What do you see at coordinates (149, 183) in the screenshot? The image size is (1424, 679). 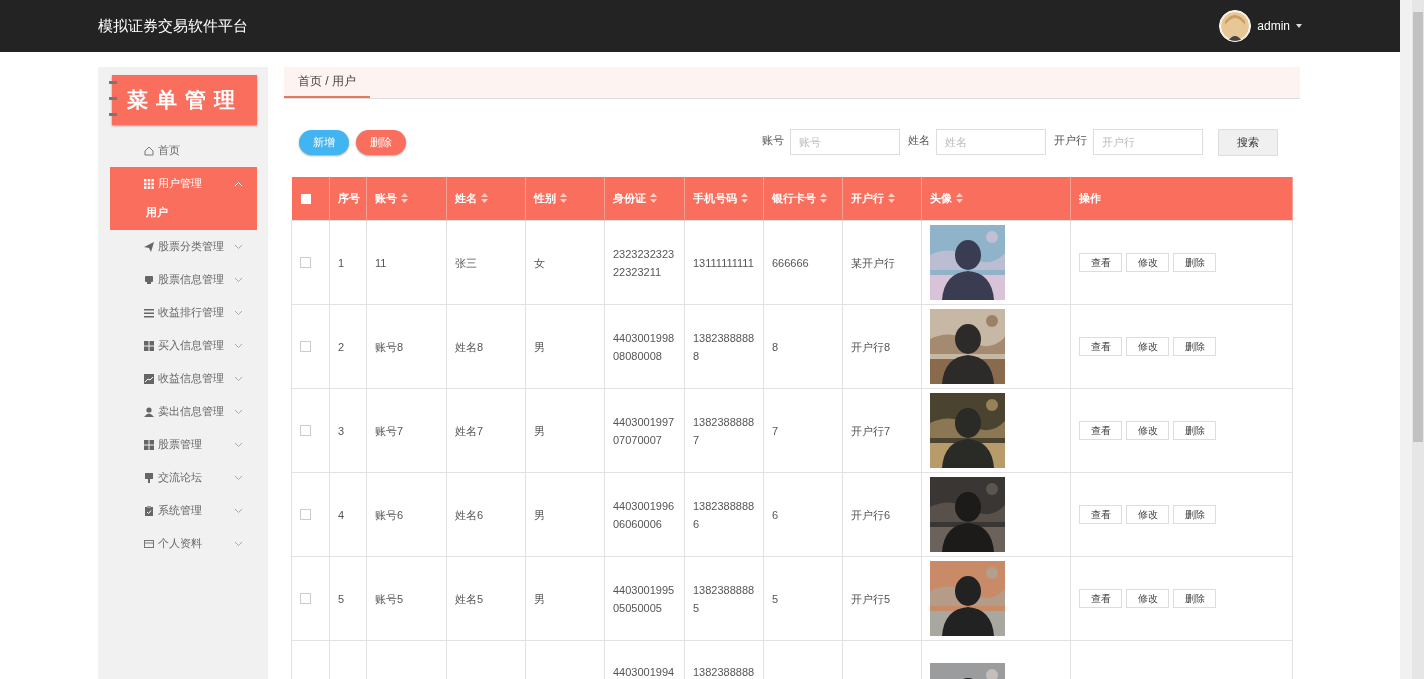 I see `grid-icon` at bounding box center [149, 183].